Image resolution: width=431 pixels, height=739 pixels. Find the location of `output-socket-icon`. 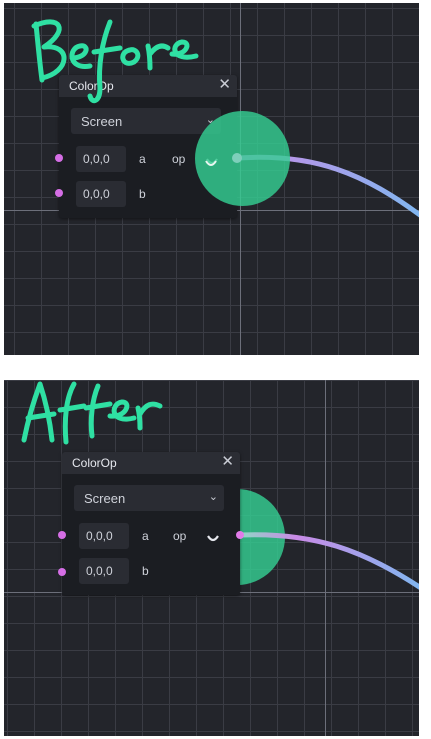

output-socket-icon is located at coordinates (213, 539).